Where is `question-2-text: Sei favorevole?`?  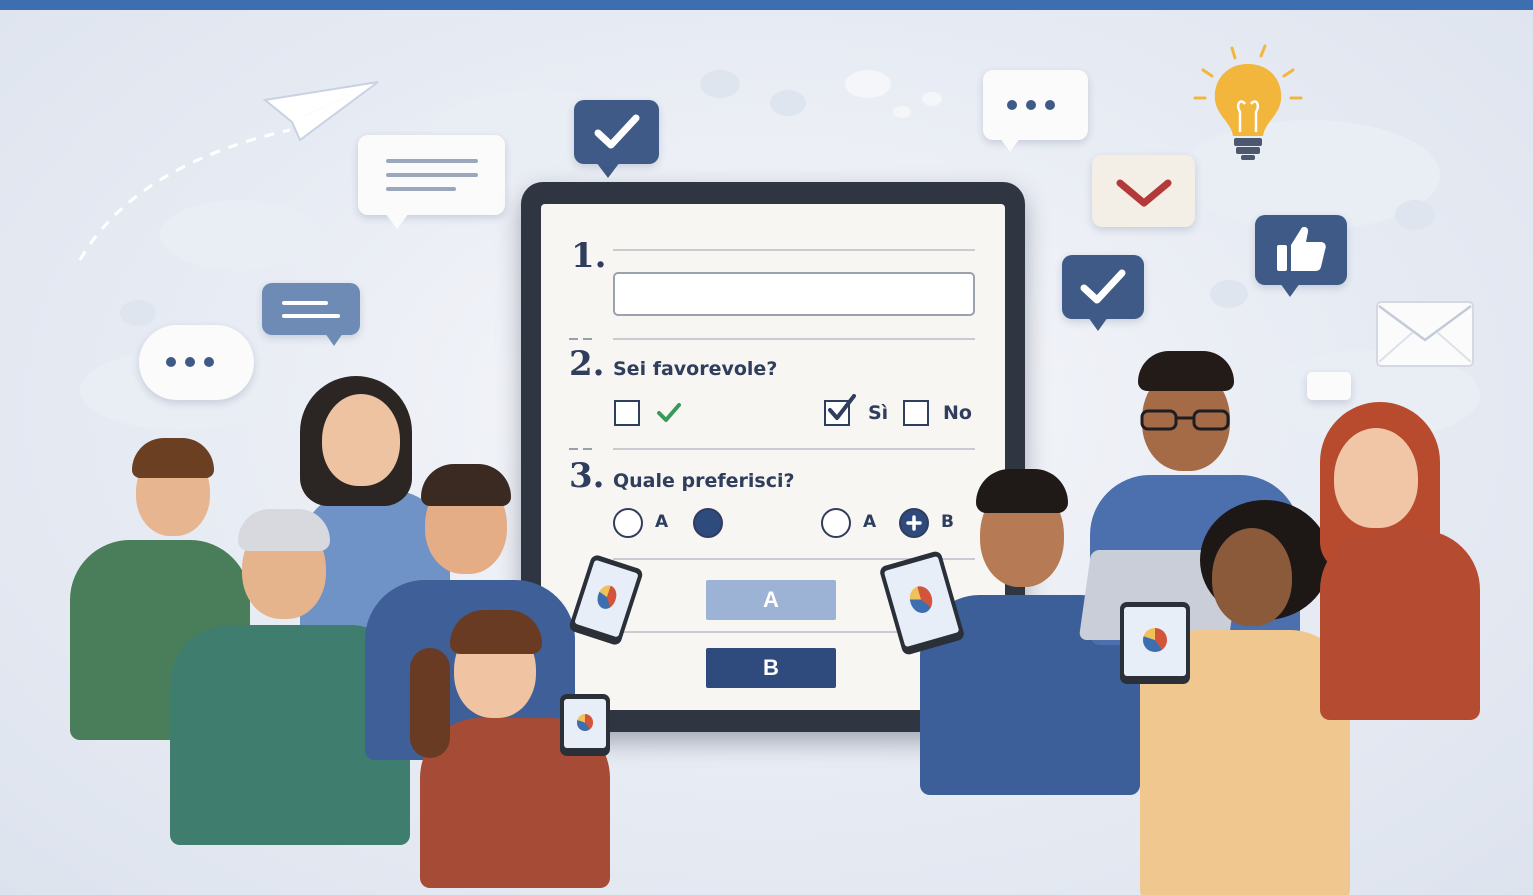 question-2-text: Sei favorevole? is located at coordinates (695, 369).